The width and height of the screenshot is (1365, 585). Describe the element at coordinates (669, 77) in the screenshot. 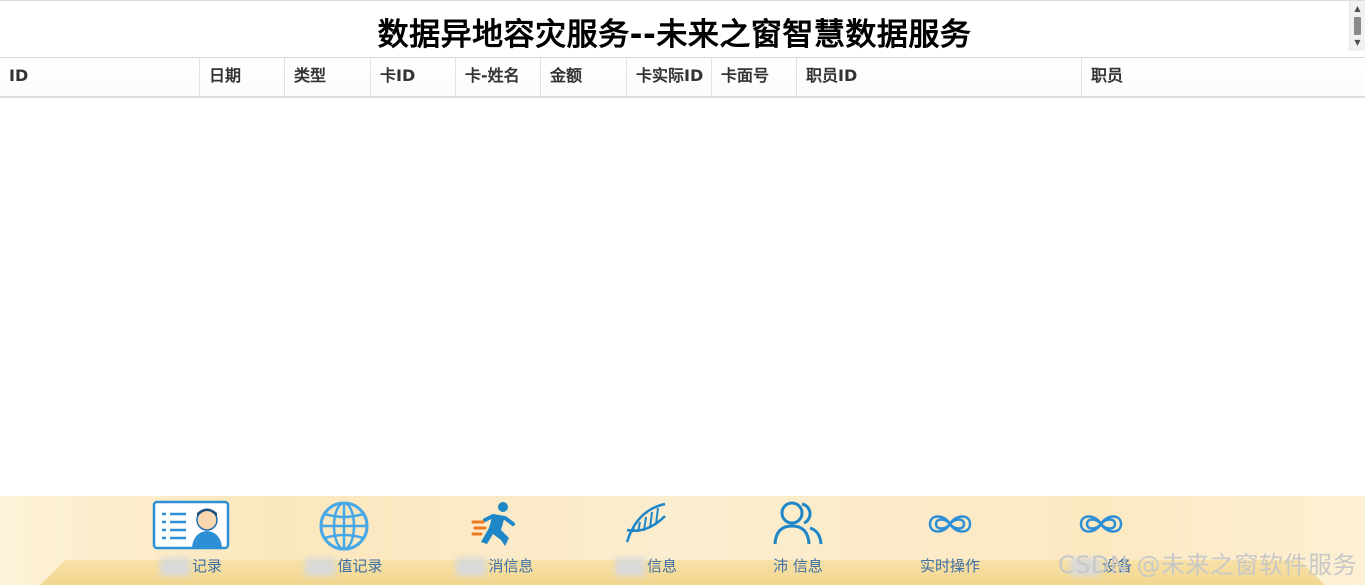

I see `column-header-card-actual-id: 卡实际ID` at that location.